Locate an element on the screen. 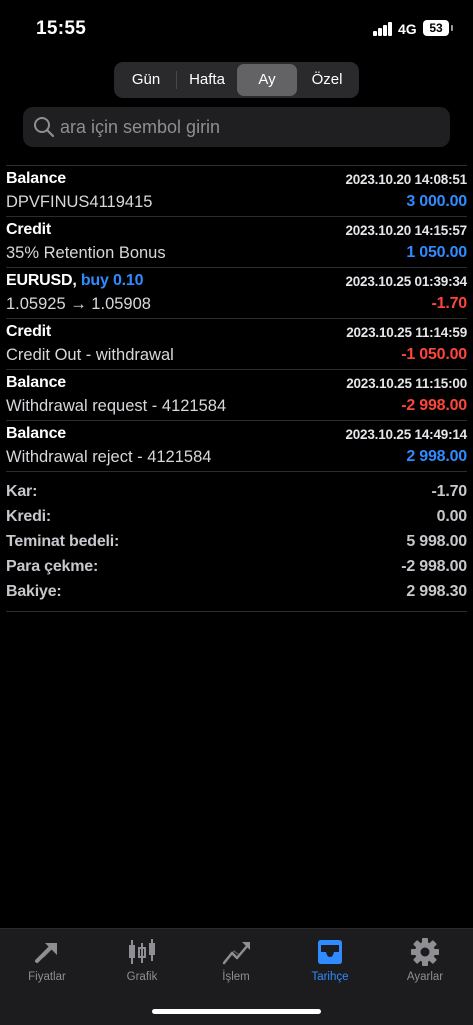 This screenshot has width=473, height=1025. home-indicator is located at coordinates (236, 1011).